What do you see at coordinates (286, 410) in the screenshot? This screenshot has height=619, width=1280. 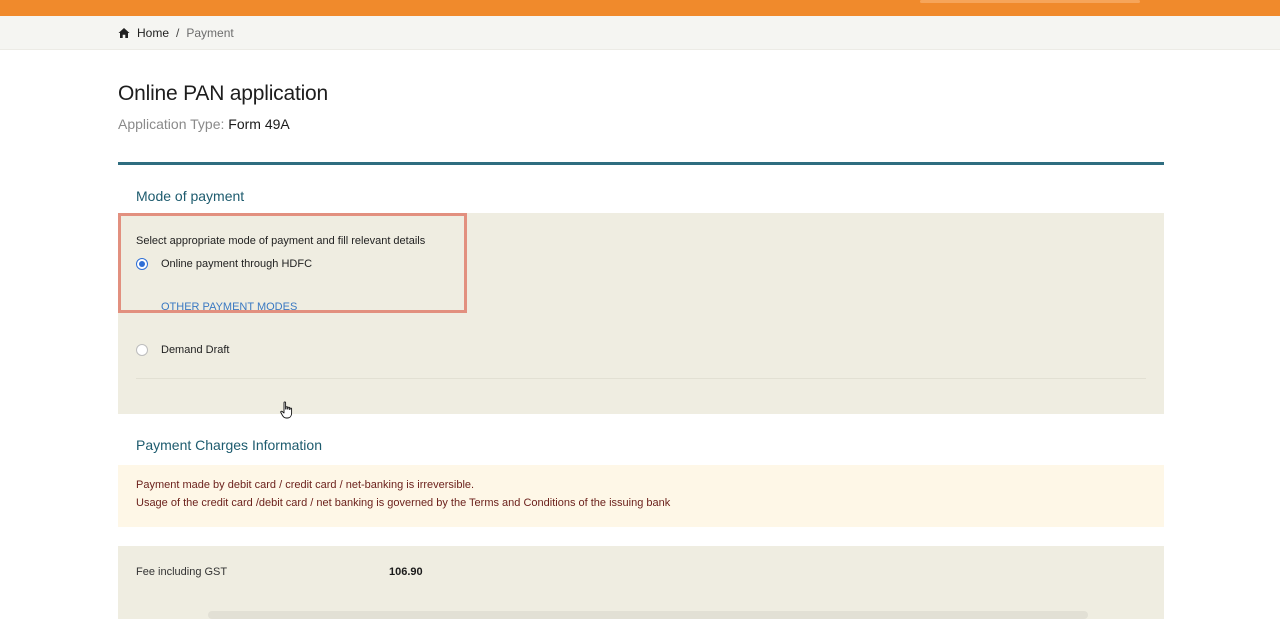 I see `hand-cursor-icon` at bounding box center [286, 410].